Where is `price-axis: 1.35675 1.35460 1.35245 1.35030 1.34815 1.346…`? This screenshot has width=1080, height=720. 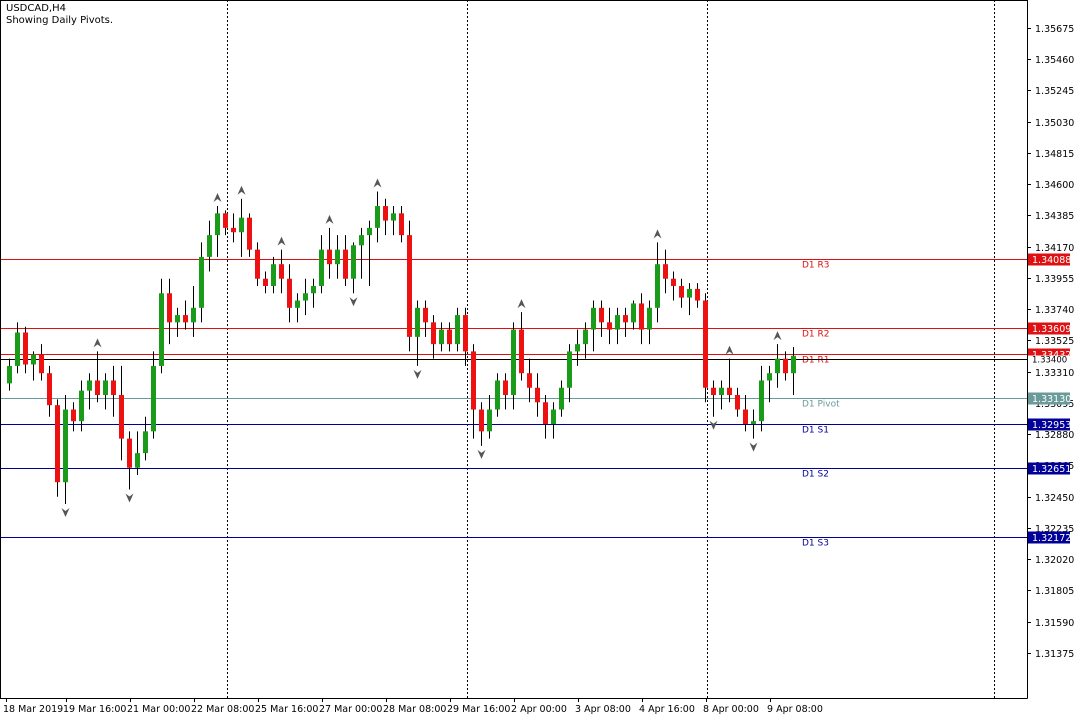
price-axis: 1.35675 1.35460 1.35245 1.35030 1.34815 1.346… is located at coordinates (1050, 342).